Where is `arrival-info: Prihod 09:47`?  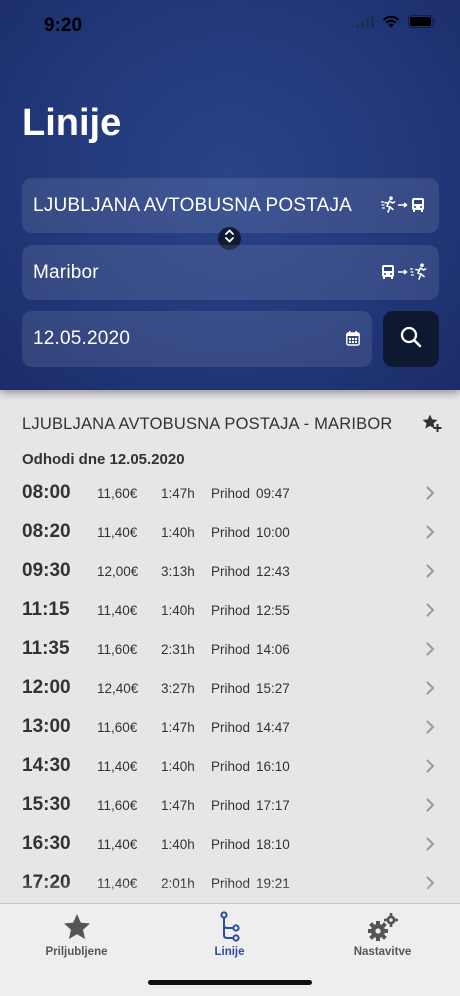
arrival-info: Prihod 09:47 is located at coordinates (250, 493).